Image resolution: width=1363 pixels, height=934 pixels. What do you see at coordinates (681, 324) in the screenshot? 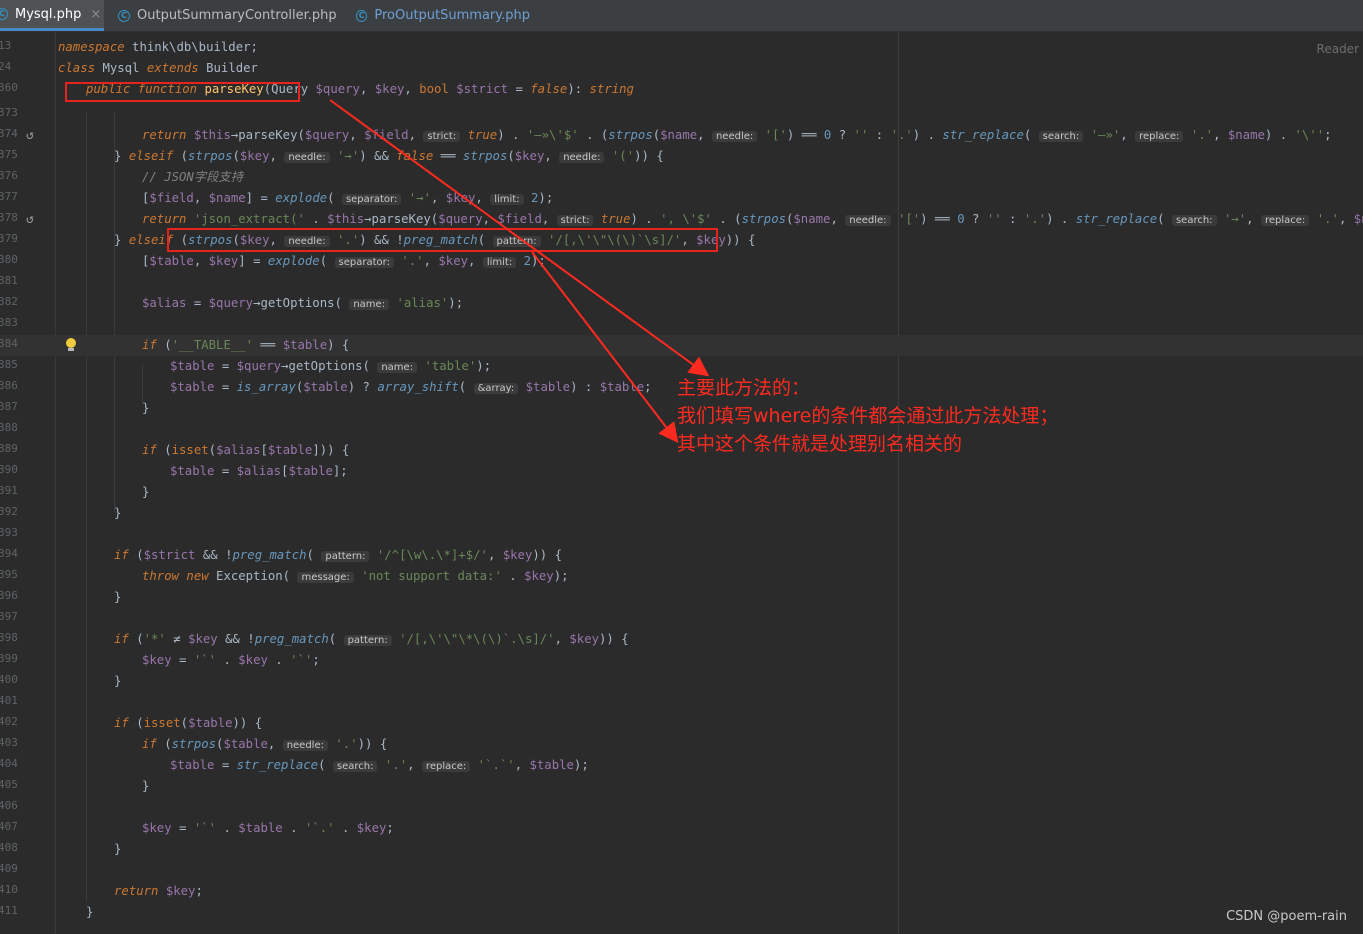
I see `code-line: 383` at bounding box center [681, 324].